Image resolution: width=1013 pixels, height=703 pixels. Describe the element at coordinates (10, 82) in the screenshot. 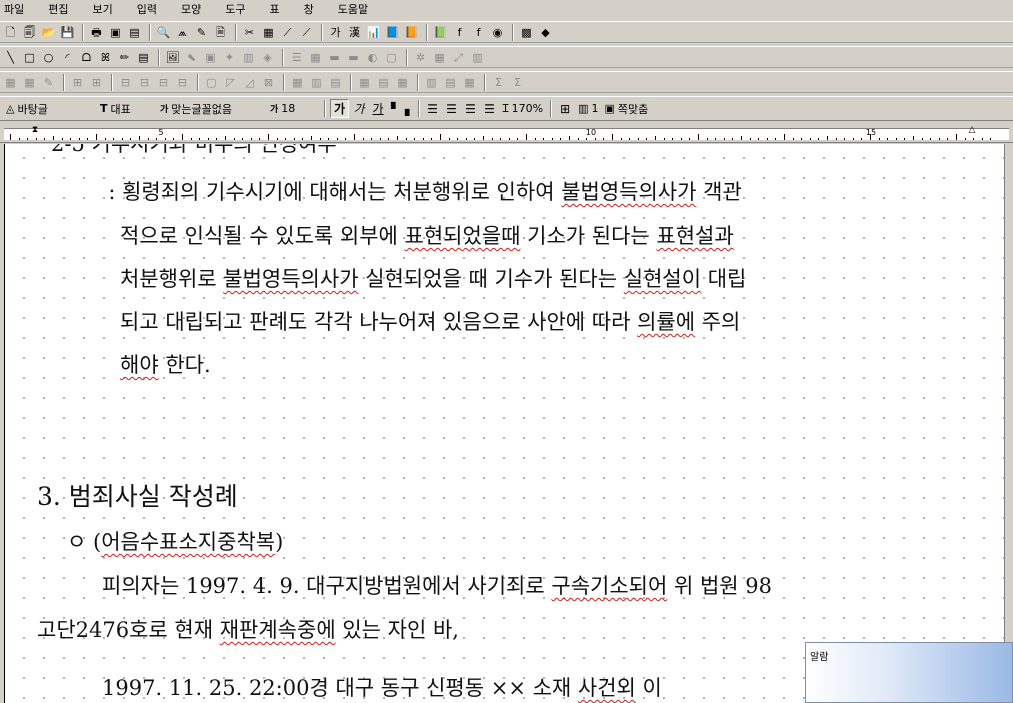

I see `table-edit-icon: ▦` at that location.